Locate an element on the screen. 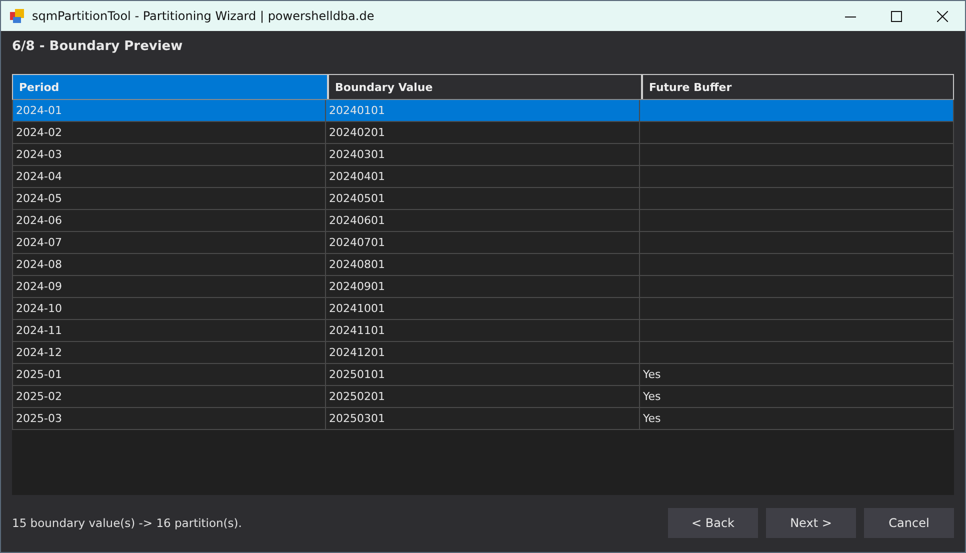 The image size is (966, 553). window-title: sqmPartitionTool - Partitioning Wizard | powershelldba.de is located at coordinates (204, 16).